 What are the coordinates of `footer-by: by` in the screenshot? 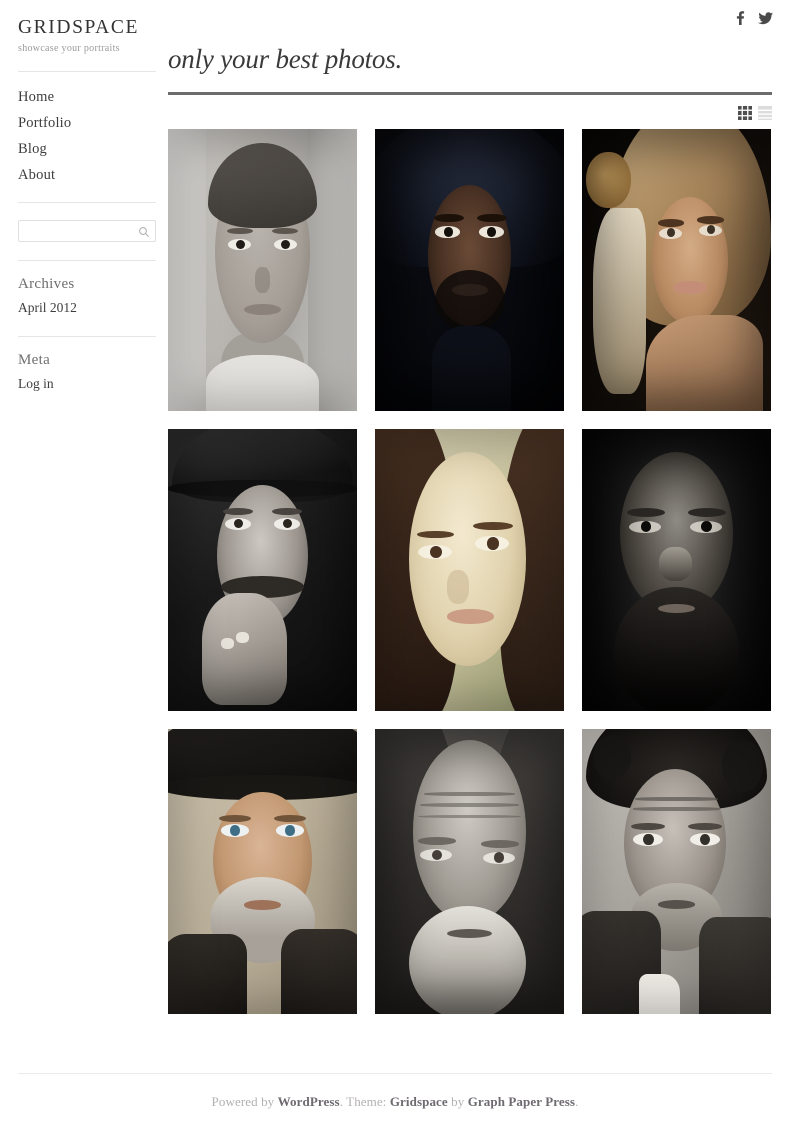 It's located at (457, 1101).